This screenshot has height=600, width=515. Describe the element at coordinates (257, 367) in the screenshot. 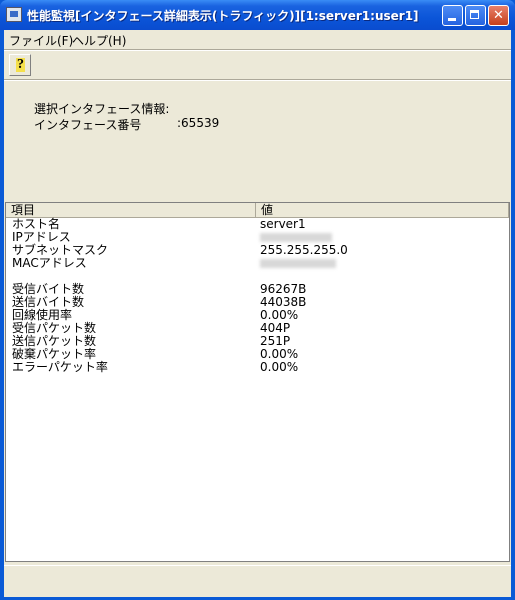

I see `list-row: エラーパケット率 0.00%` at that location.